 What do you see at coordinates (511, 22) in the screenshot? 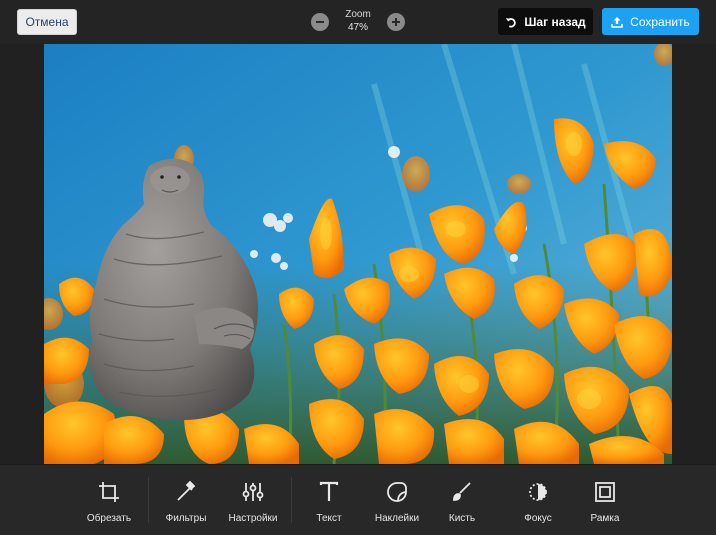
I see `undo-icon` at bounding box center [511, 22].